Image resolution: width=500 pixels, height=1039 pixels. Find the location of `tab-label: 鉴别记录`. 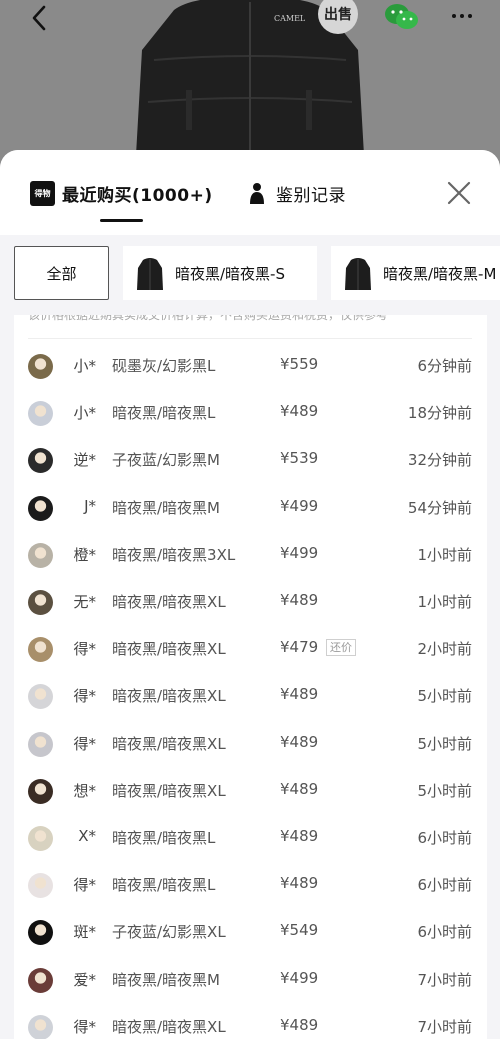

tab-label: 鉴别记录 is located at coordinates (311, 195).